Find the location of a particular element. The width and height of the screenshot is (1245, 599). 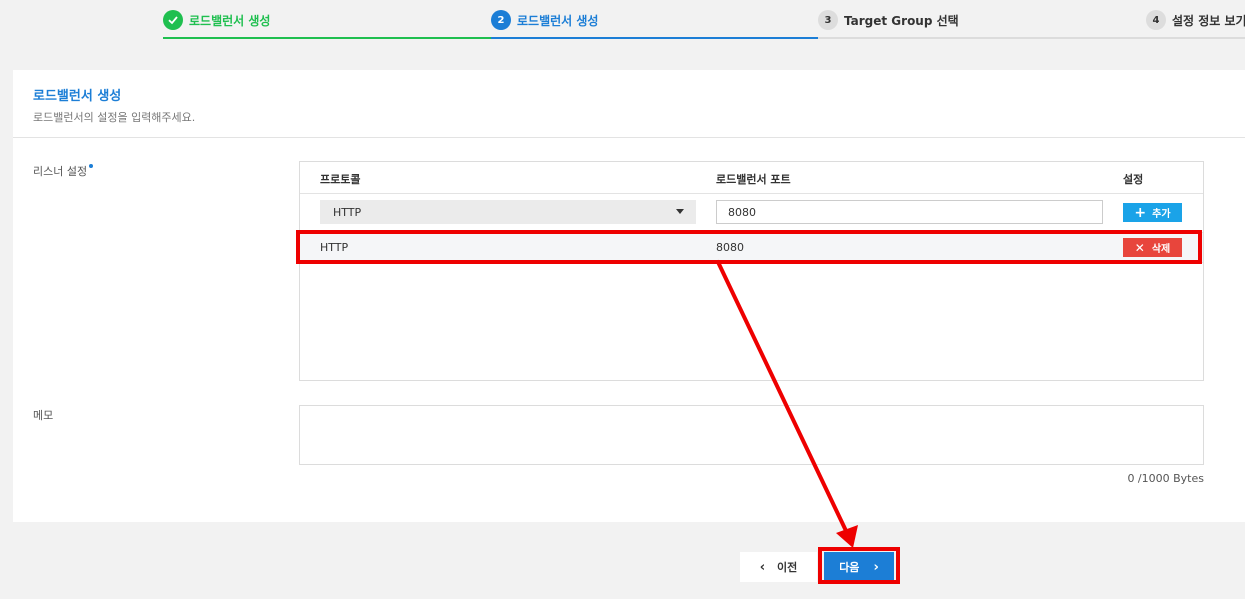

step-2: 2 로드밸런서 생성 is located at coordinates (544, 20).